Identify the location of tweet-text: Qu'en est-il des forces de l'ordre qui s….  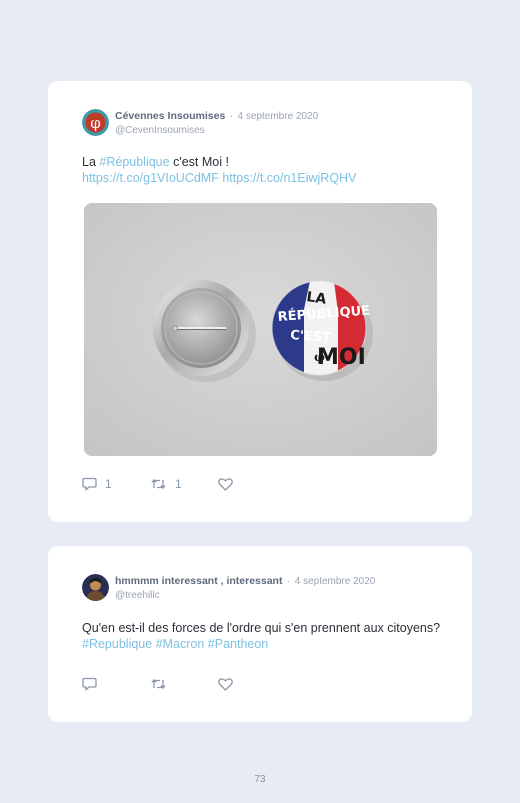
(262, 636).